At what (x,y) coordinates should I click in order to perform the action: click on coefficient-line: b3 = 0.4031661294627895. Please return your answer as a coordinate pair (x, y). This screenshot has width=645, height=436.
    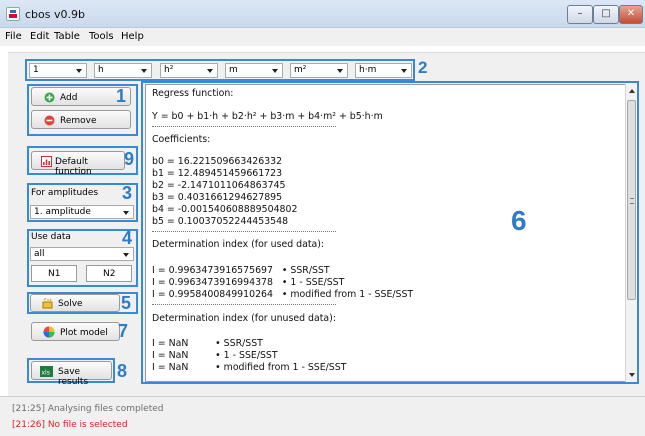
    Looking at the image, I should click on (217, 197).